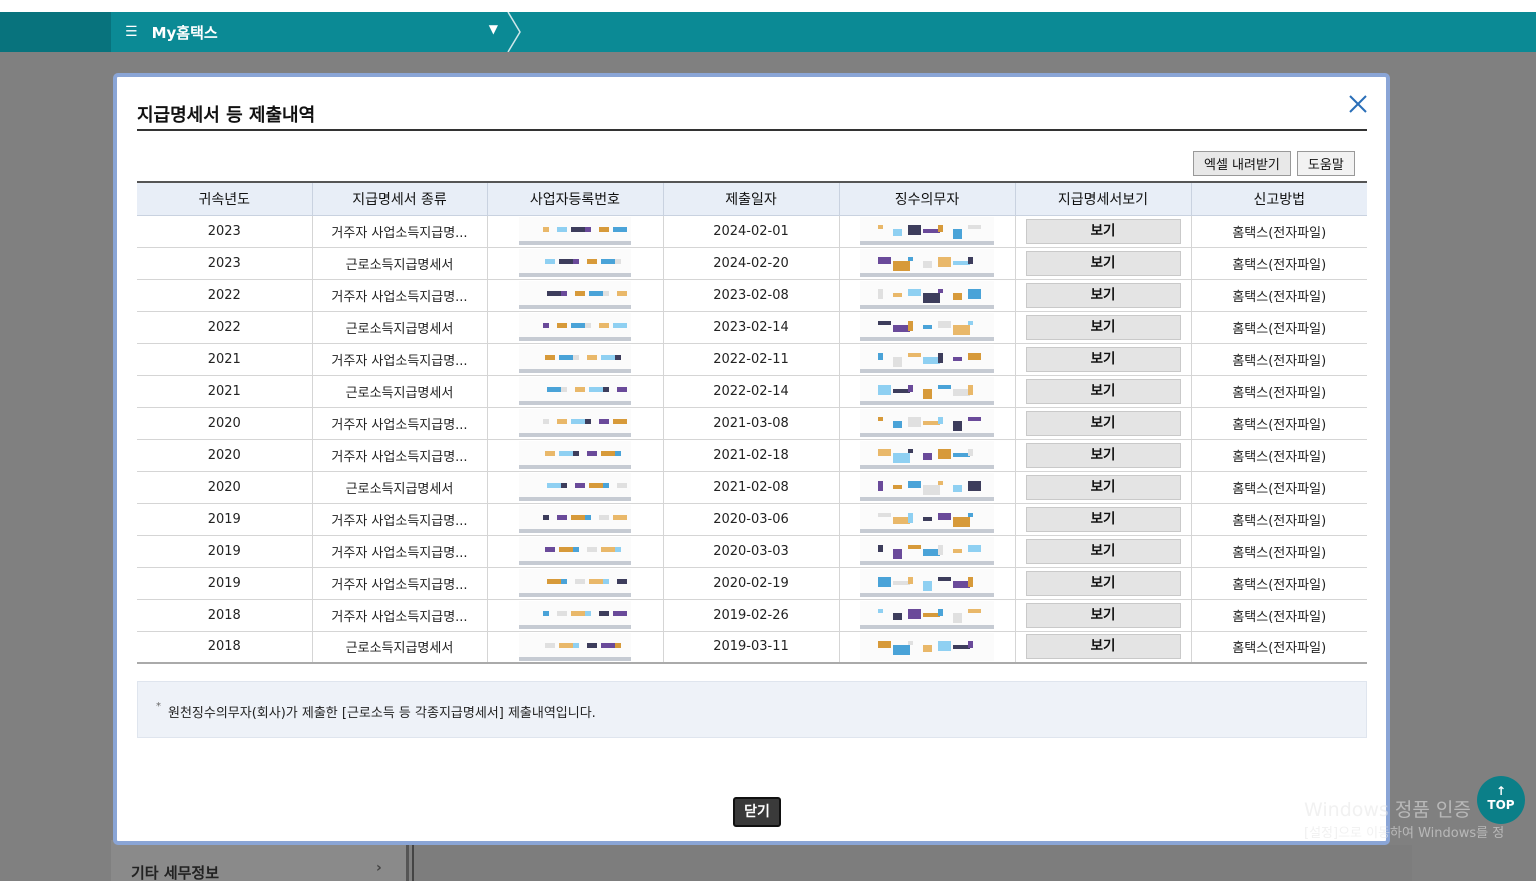 This screenshot has width=1536, height=881. I want to click on submit-date-cell: 2021-03-08, so click(751, 423).